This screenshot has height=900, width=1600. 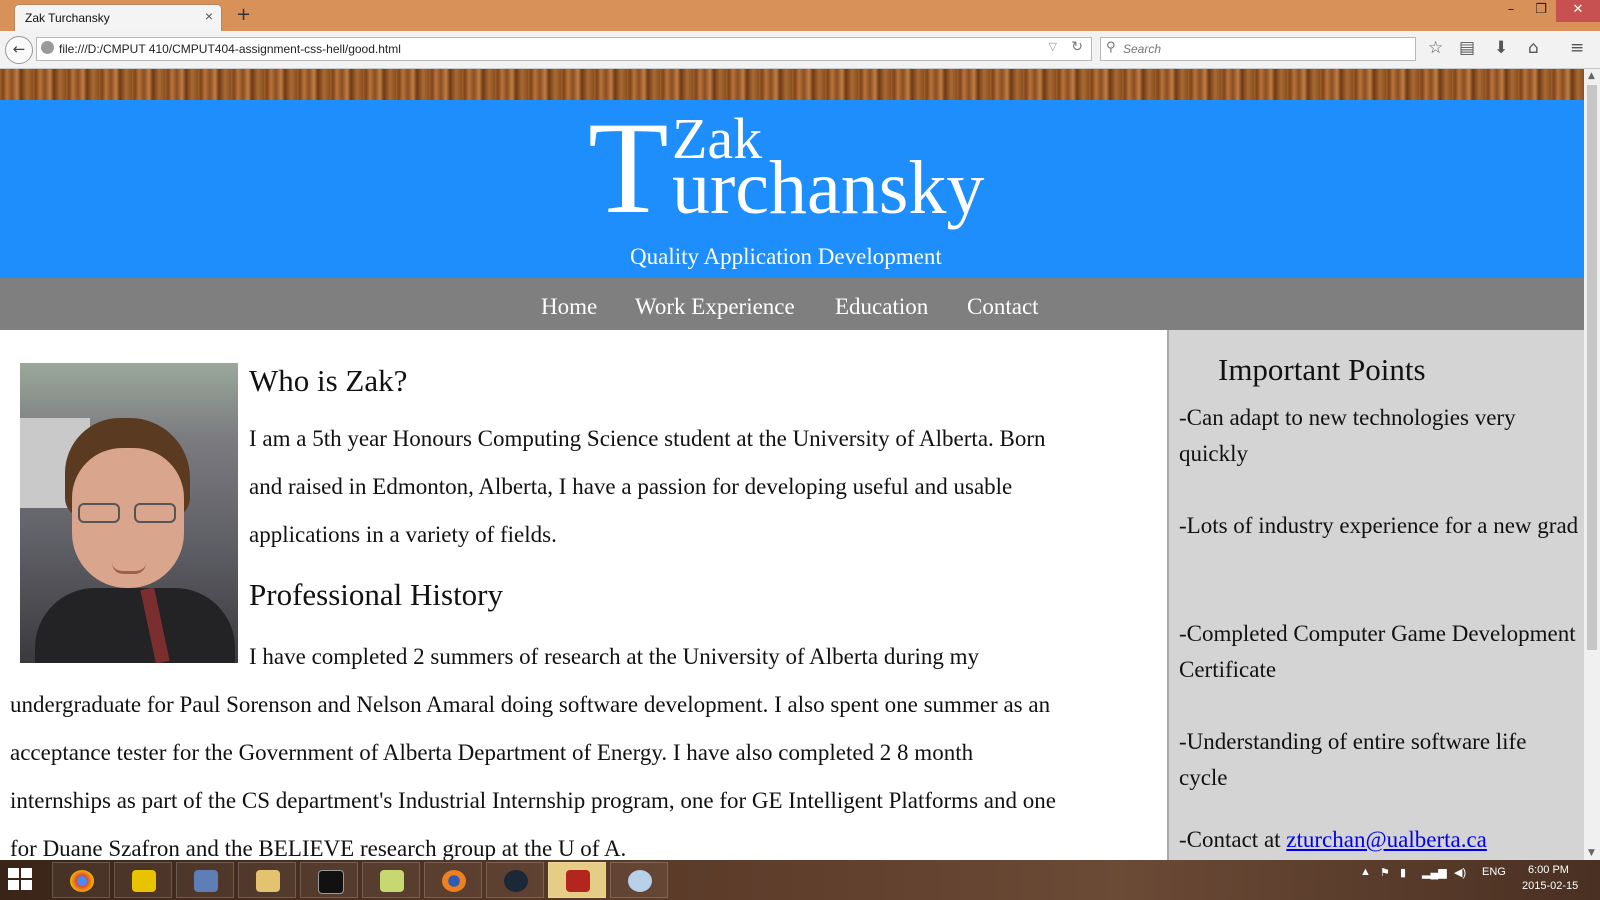 I want to click on windows-taskbar: ▲ ⚑ ▮ ▂▄▆ ◀) ENG 6:00 PM 2015-02-15, so click(x=800, y=880).